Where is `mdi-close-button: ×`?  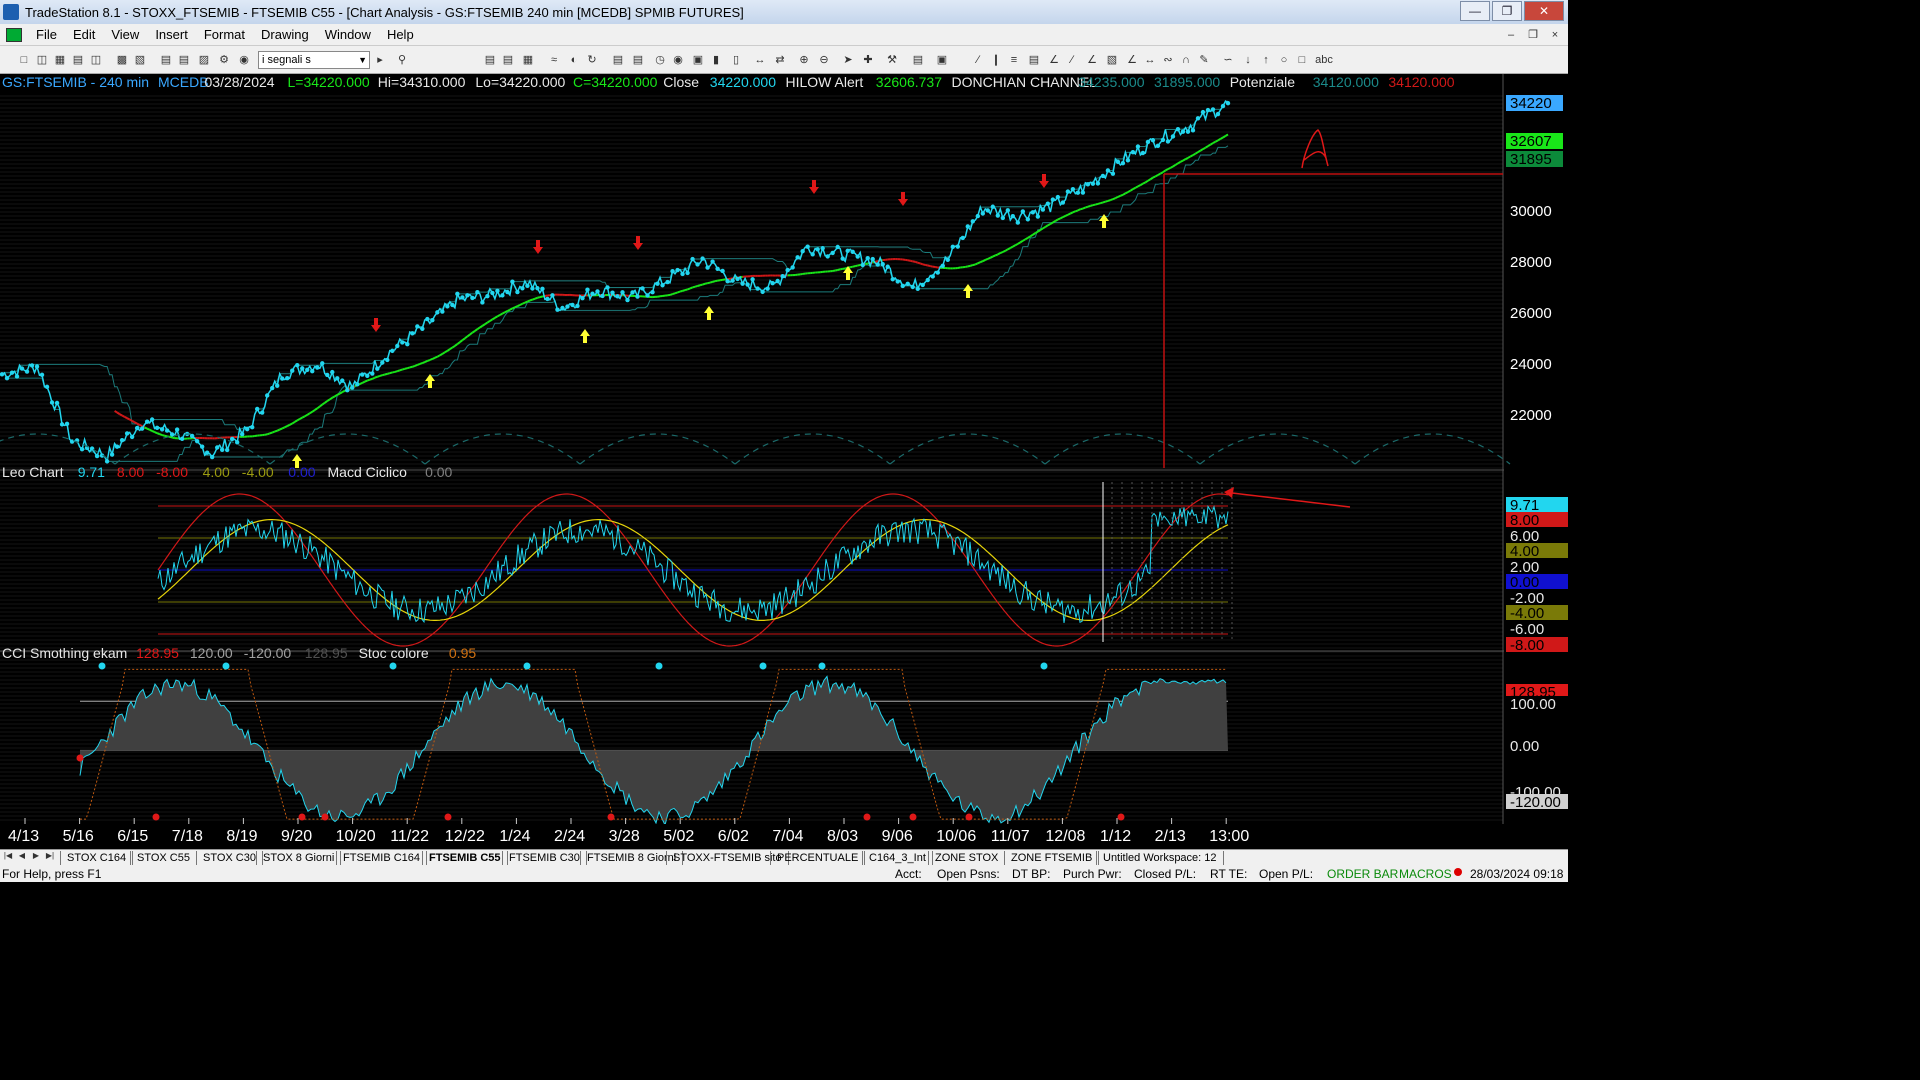 mdi-close-button: × is located at coordinates (1555, 35).